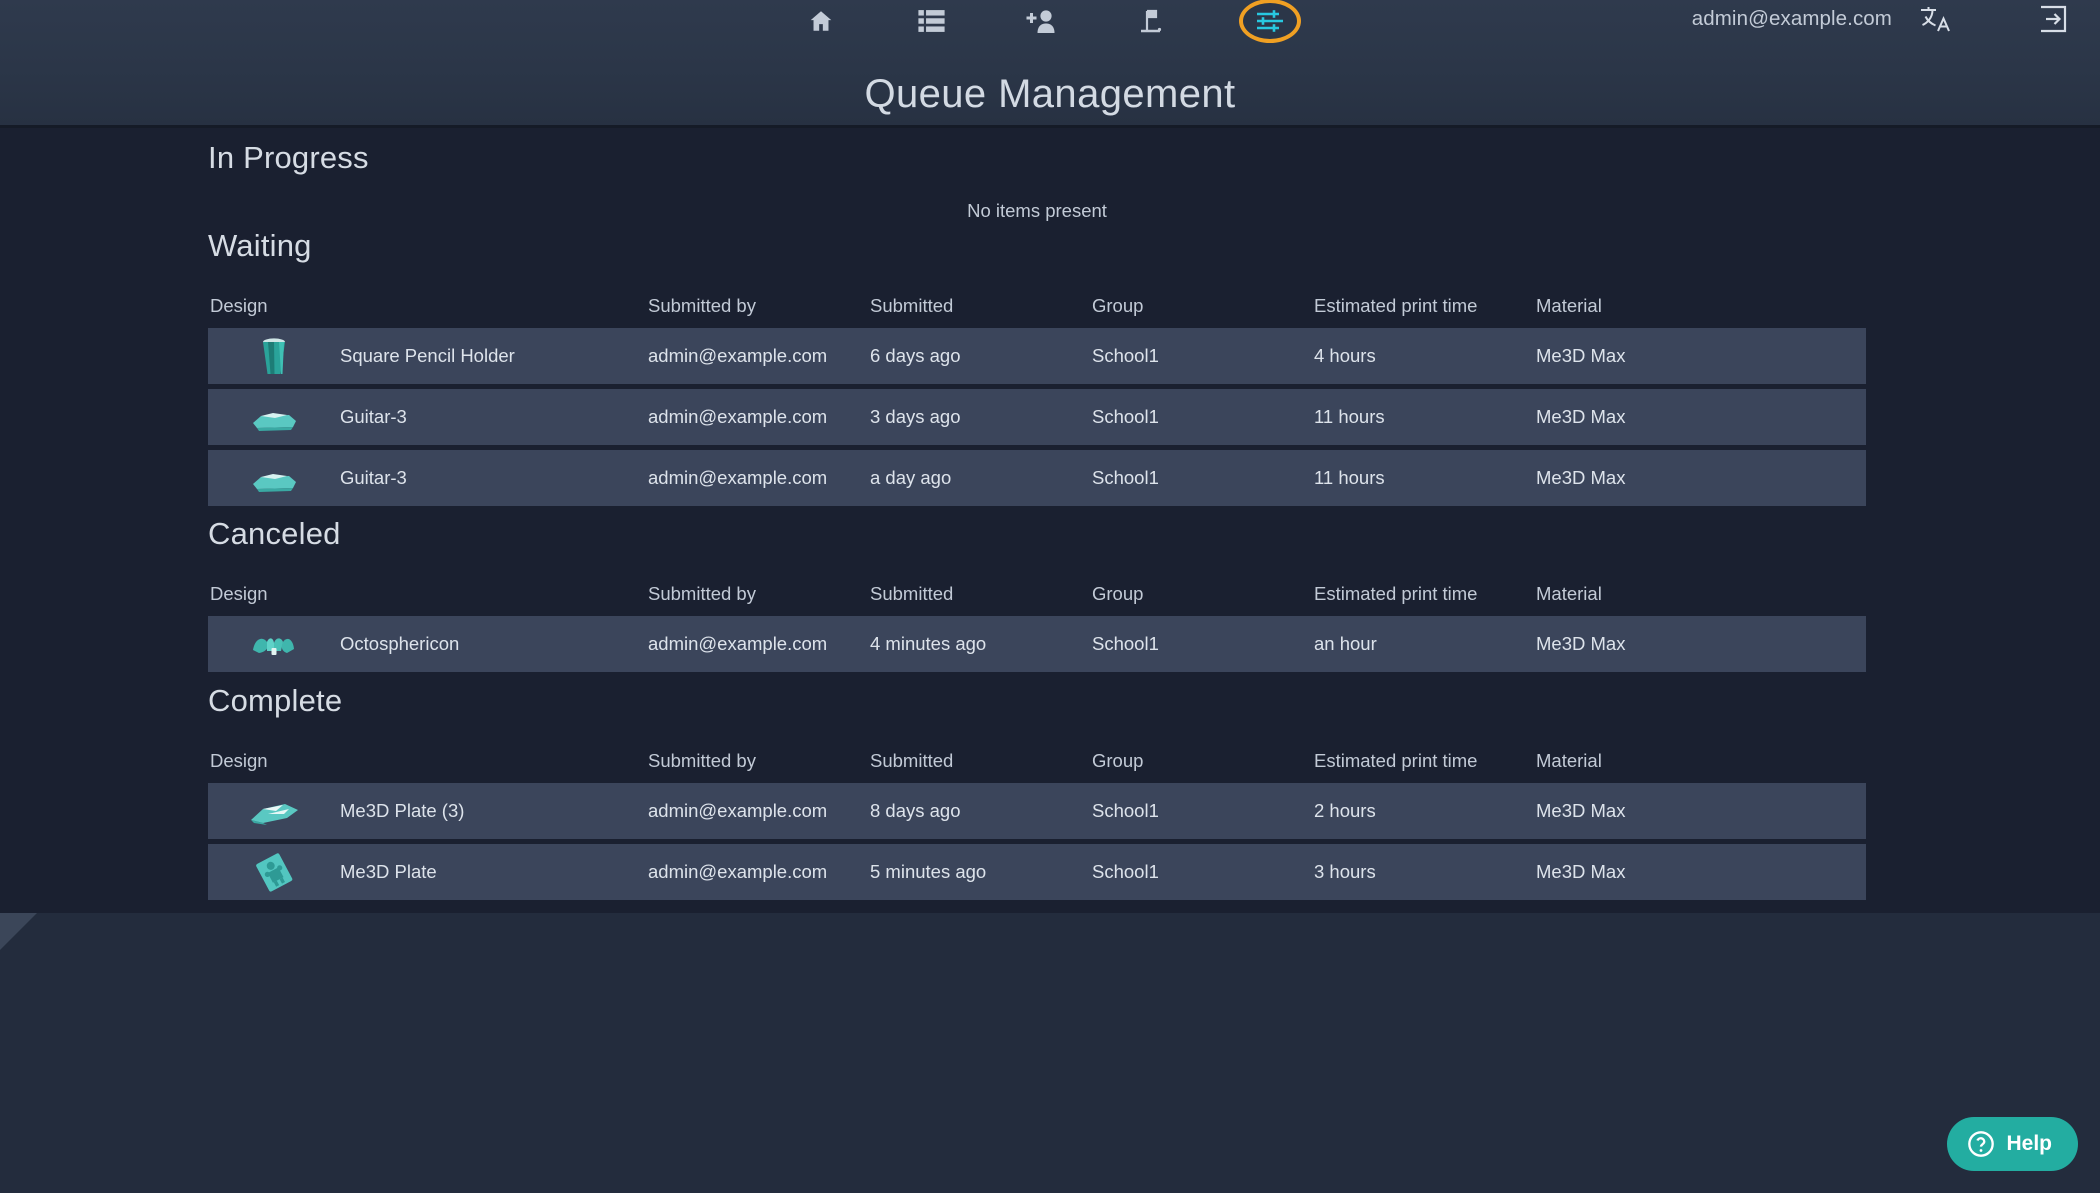 This screenshot has width=2100, height=1193. Describe the element at coordinates (288, 157) in the screenshot. I see `section-title: In Progress` at that location.